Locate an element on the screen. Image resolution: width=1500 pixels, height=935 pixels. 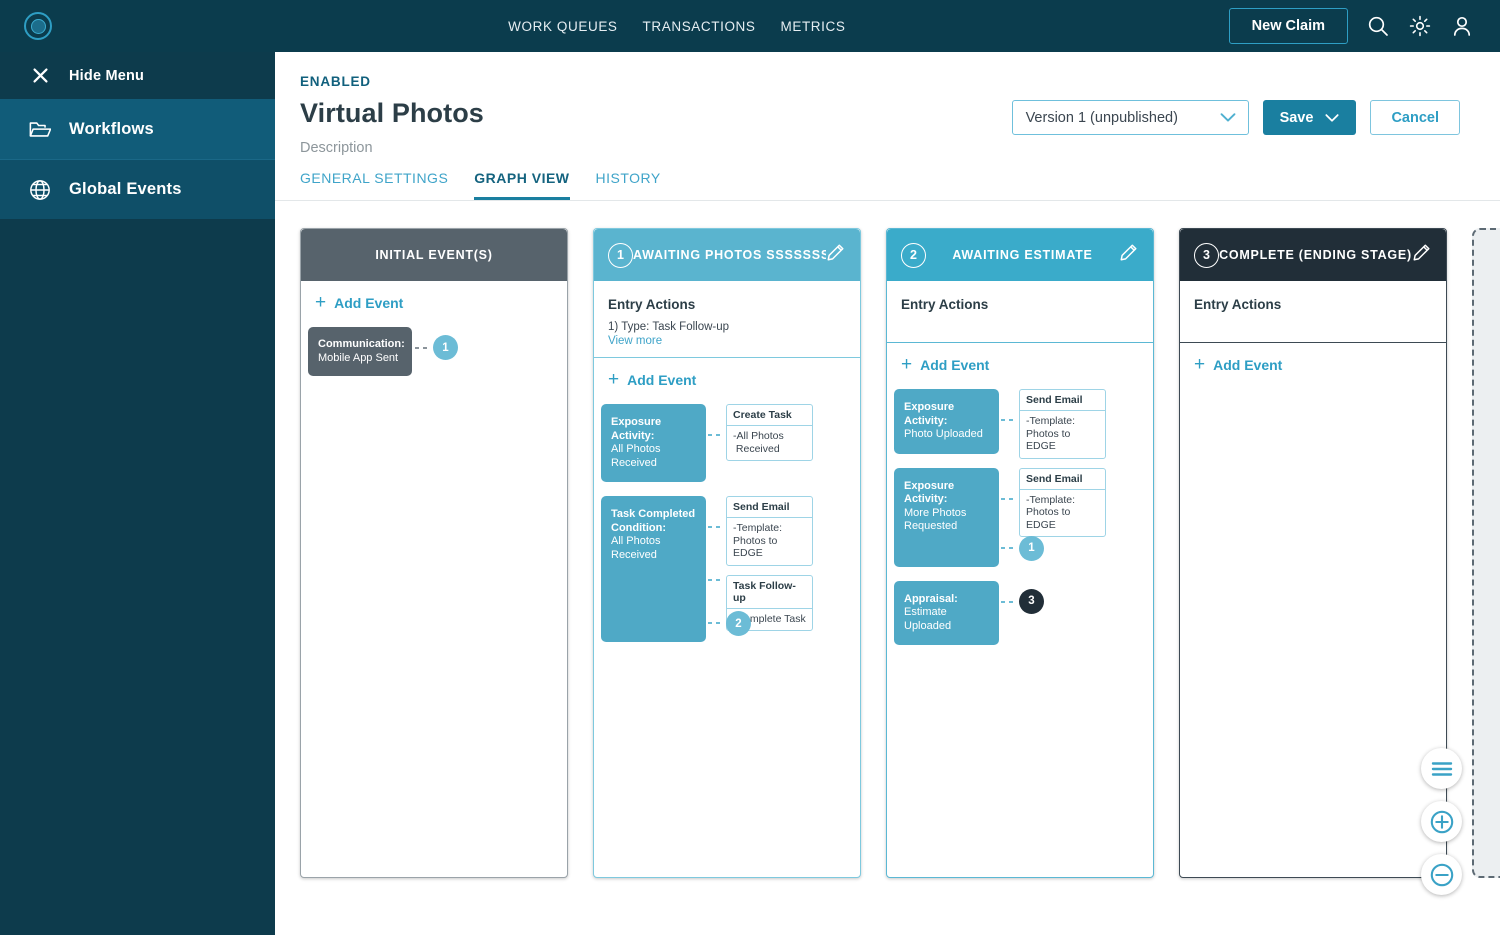
view-more-link: View more is located at coordinates (727, 341).